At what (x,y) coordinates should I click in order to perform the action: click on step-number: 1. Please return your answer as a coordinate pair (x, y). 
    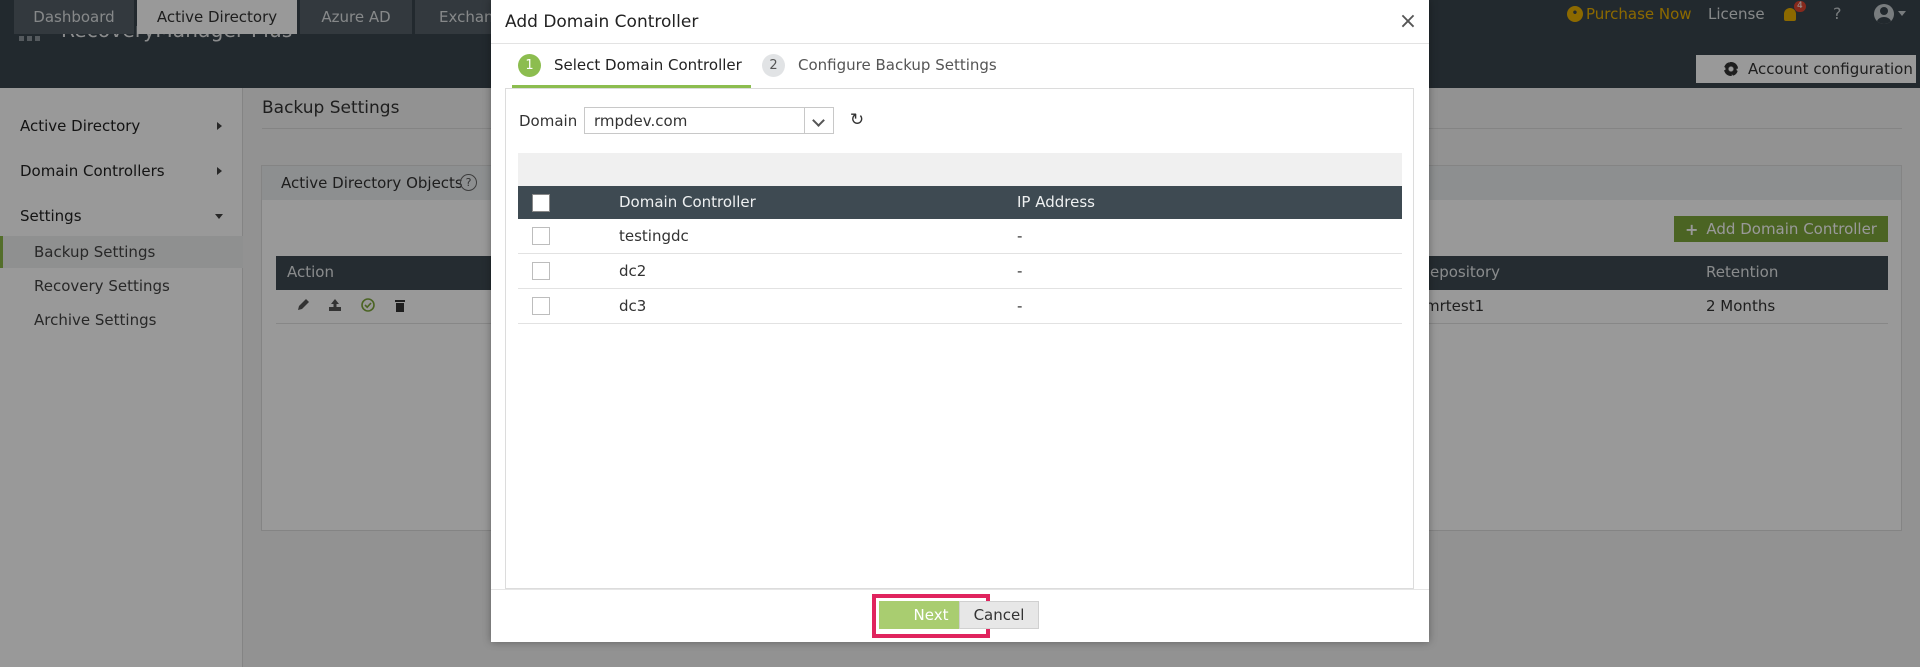
    Looking at the image, I should click on (529, 65).